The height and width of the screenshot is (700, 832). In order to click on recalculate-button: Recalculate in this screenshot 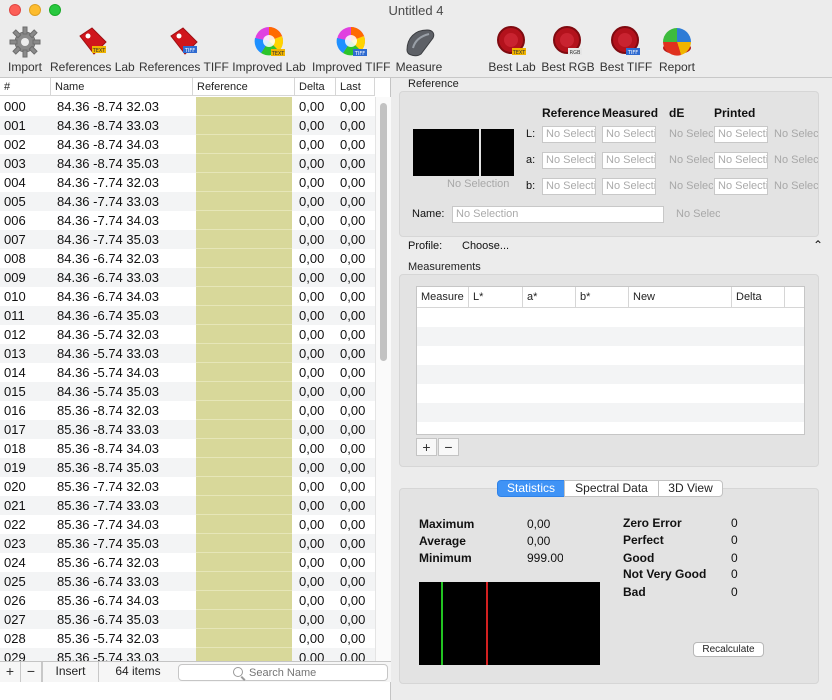, I will do `click(728, 649)`.